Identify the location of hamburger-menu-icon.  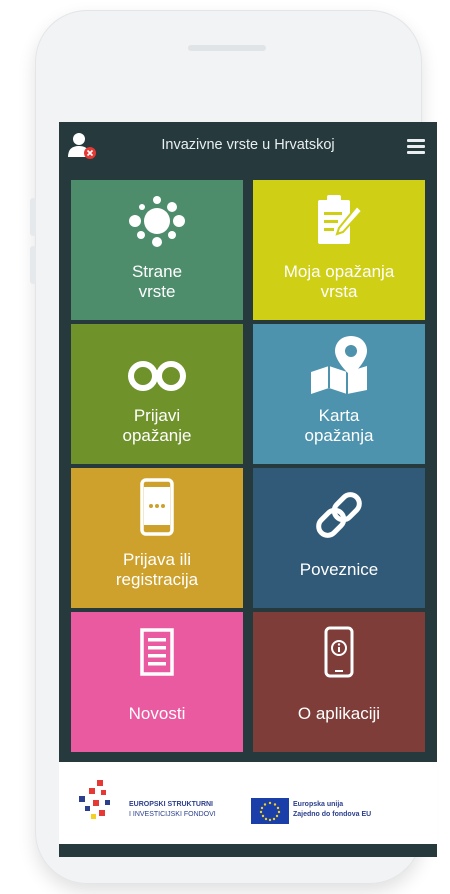
(416, 146).